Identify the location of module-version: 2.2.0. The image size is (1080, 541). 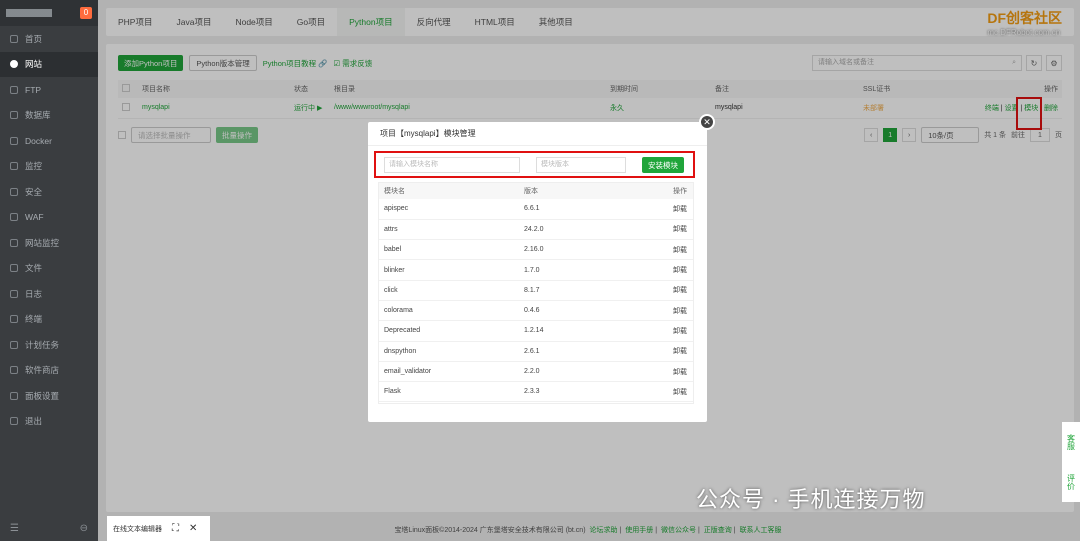
(562, 372).